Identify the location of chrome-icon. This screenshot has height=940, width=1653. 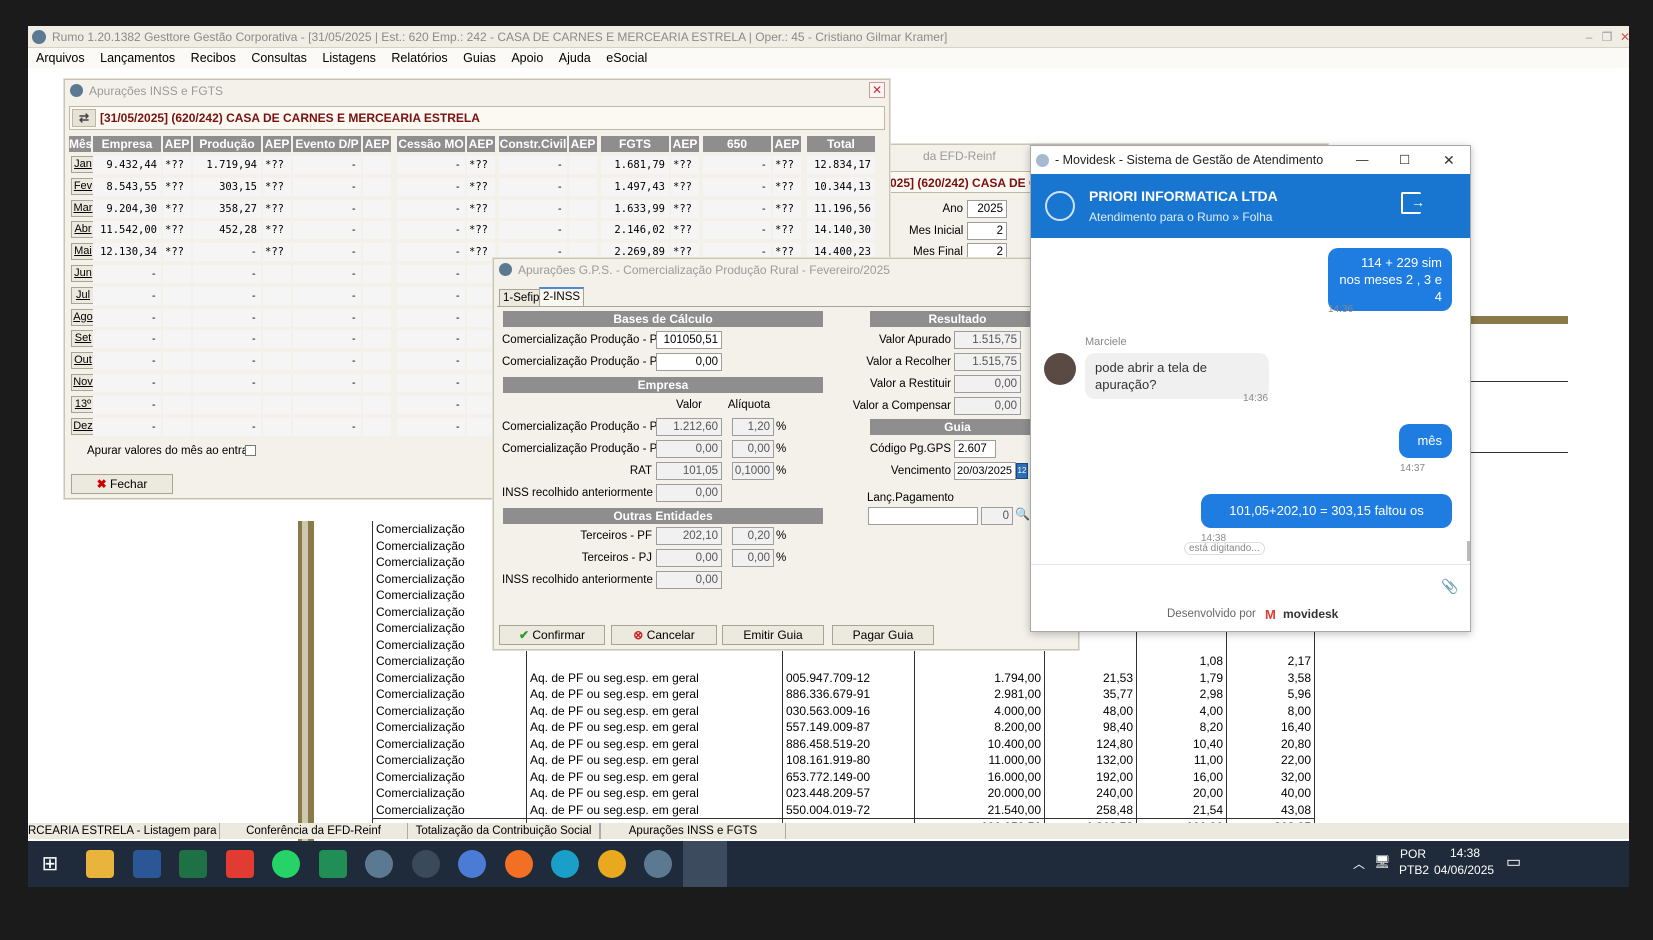
(612, 864).